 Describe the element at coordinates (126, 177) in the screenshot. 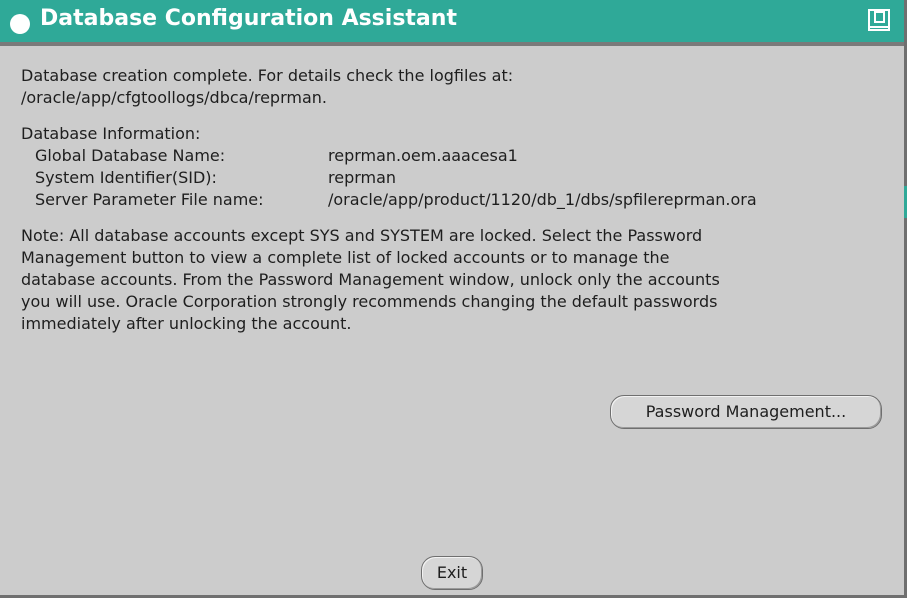

I see `sid-label: System Identifier(SID):` at that location.